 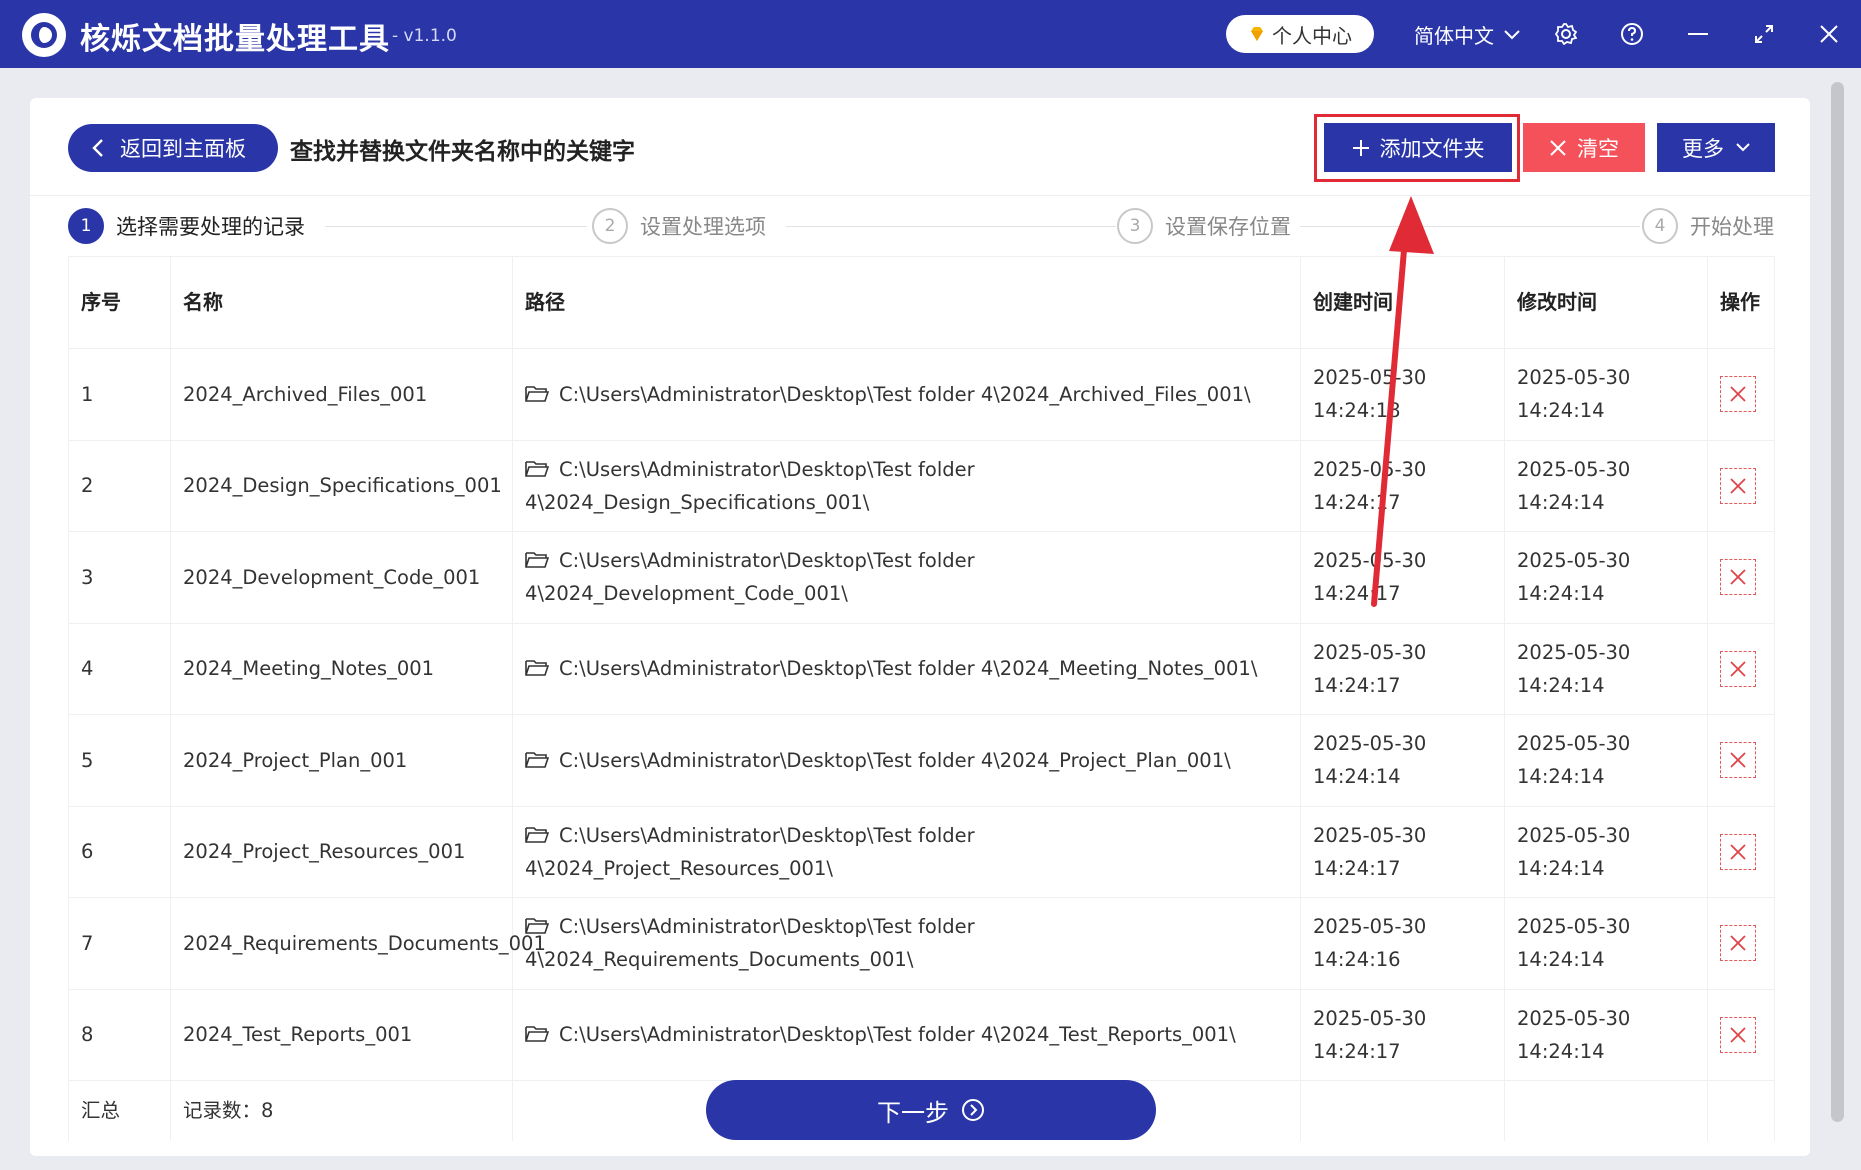 What do you see at coordinates (119, 394) in the screenshot?
I see `cell-index: 1` at bounding box center [119, 394].